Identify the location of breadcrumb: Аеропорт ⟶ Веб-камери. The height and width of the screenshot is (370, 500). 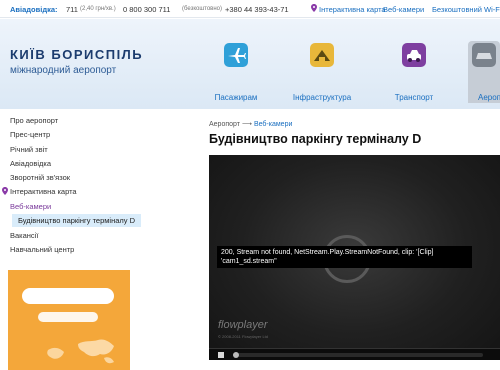
(250, 124).